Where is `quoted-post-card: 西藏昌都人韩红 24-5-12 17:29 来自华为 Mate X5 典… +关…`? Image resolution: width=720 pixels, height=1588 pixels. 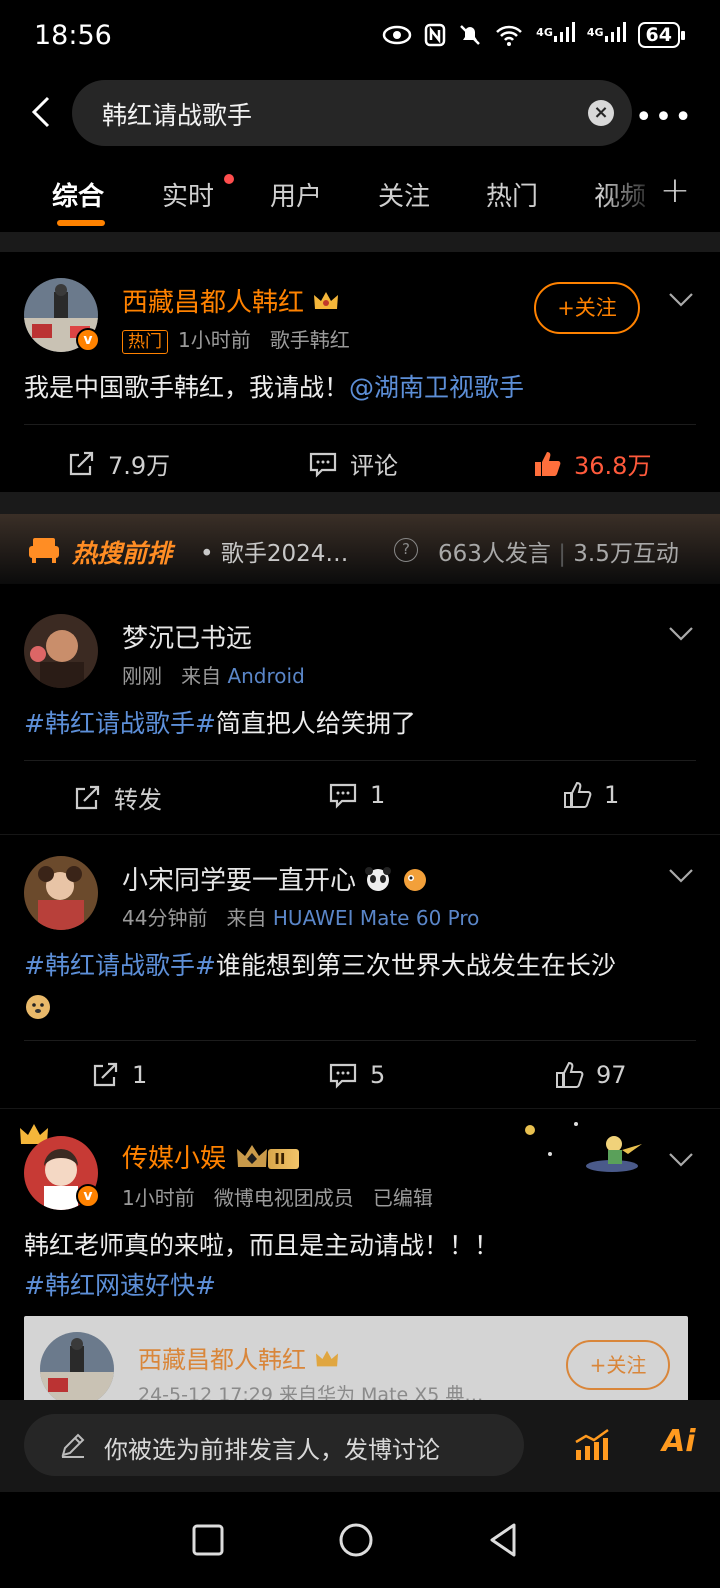 quoted-post-card: 西藏昌都人韩红 24-5-12 17:29 来自华为 Mate X5 典… +关… is located at coordinates (356, 1358).